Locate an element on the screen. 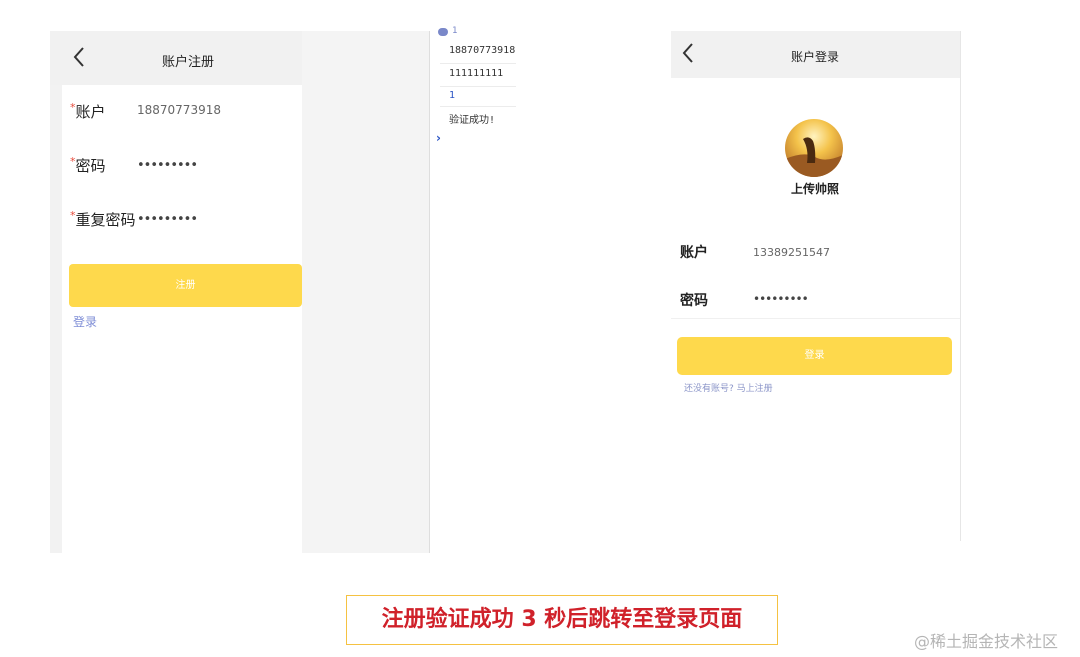 This screenshot has width=1080, height=657. console-line: 验证成功! is located at coordinates (472, 120).